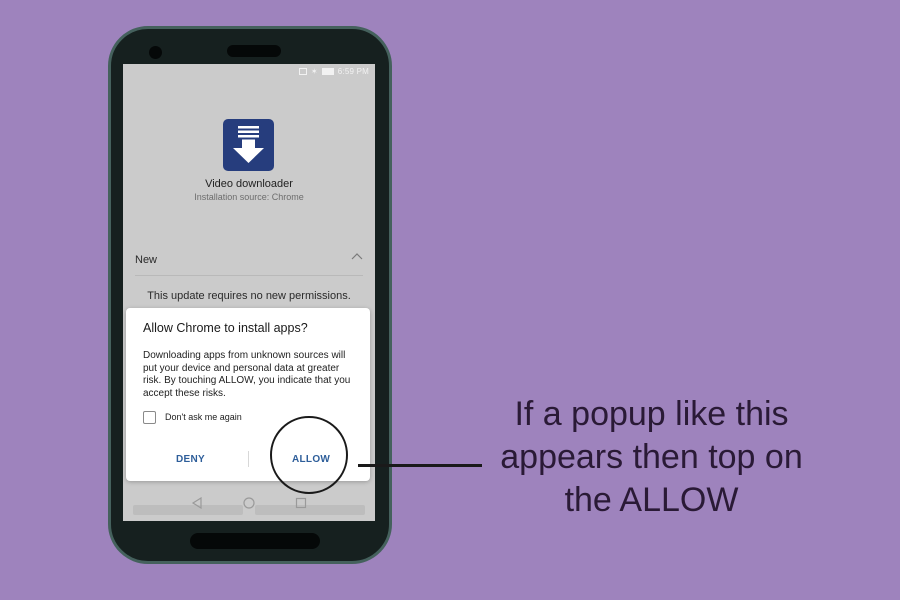 The width and height of the screenshot is (900, 600). I want to click on dont-ask-again-checkbox, so click(149, 417).